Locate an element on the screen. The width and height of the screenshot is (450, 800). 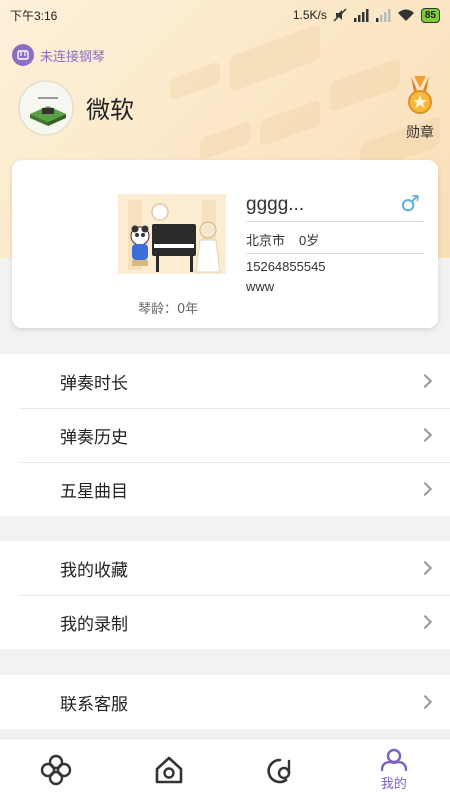
piano-age: 琴龄：0年 is located at coordinates (168, 309).